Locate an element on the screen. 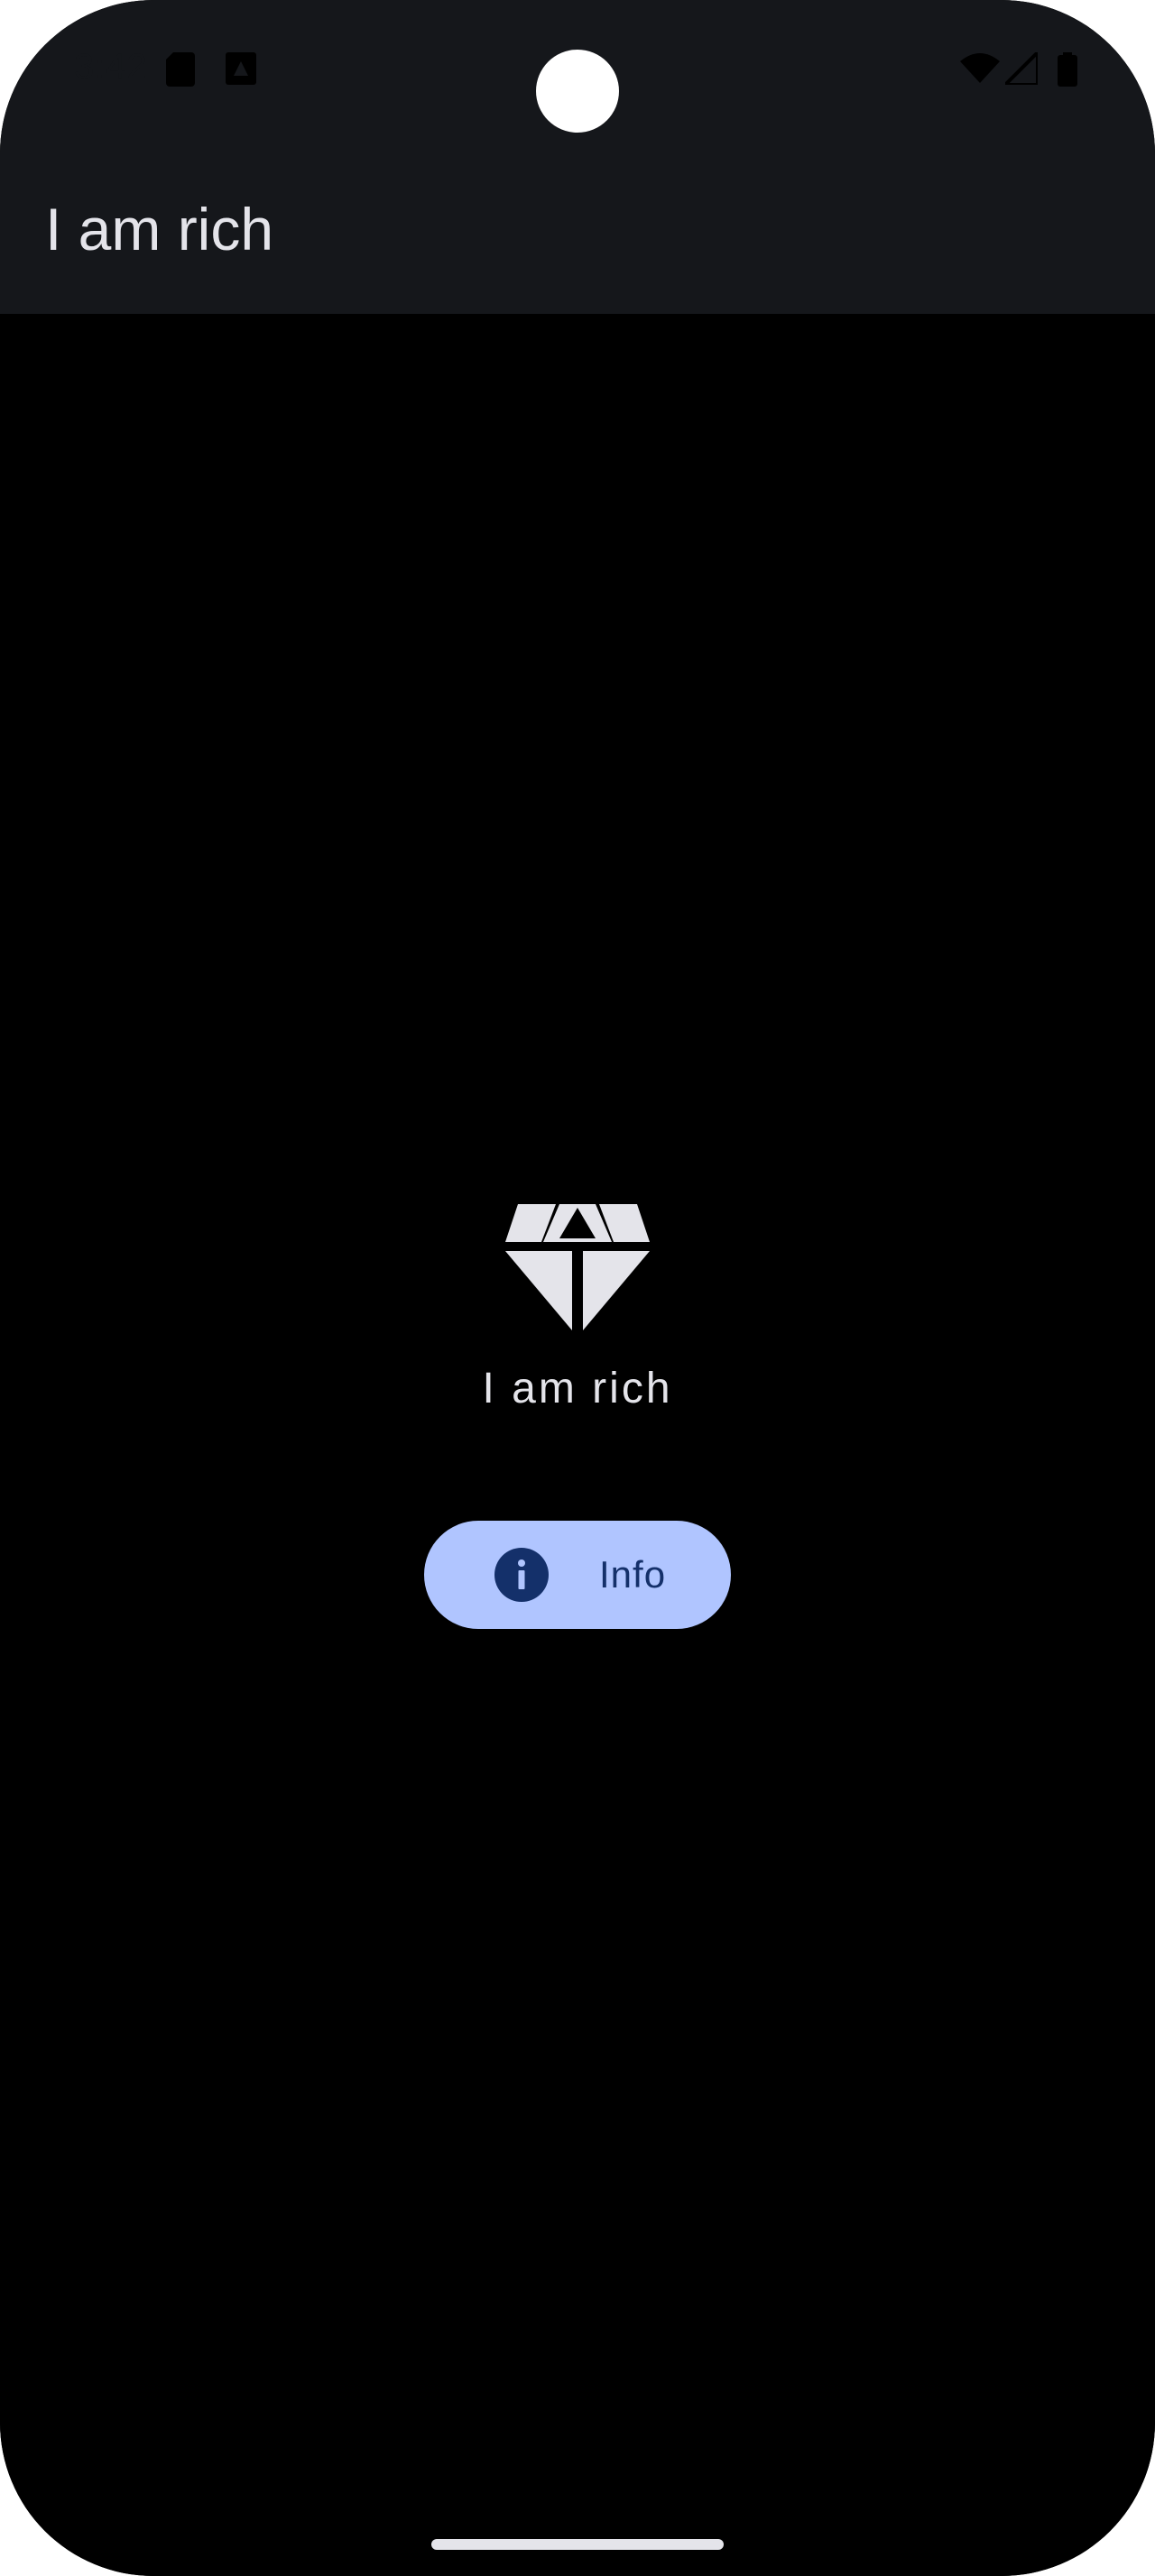 This screenshot has height=2576, width=1155. notification-icon is located at coordinates (241, 70).